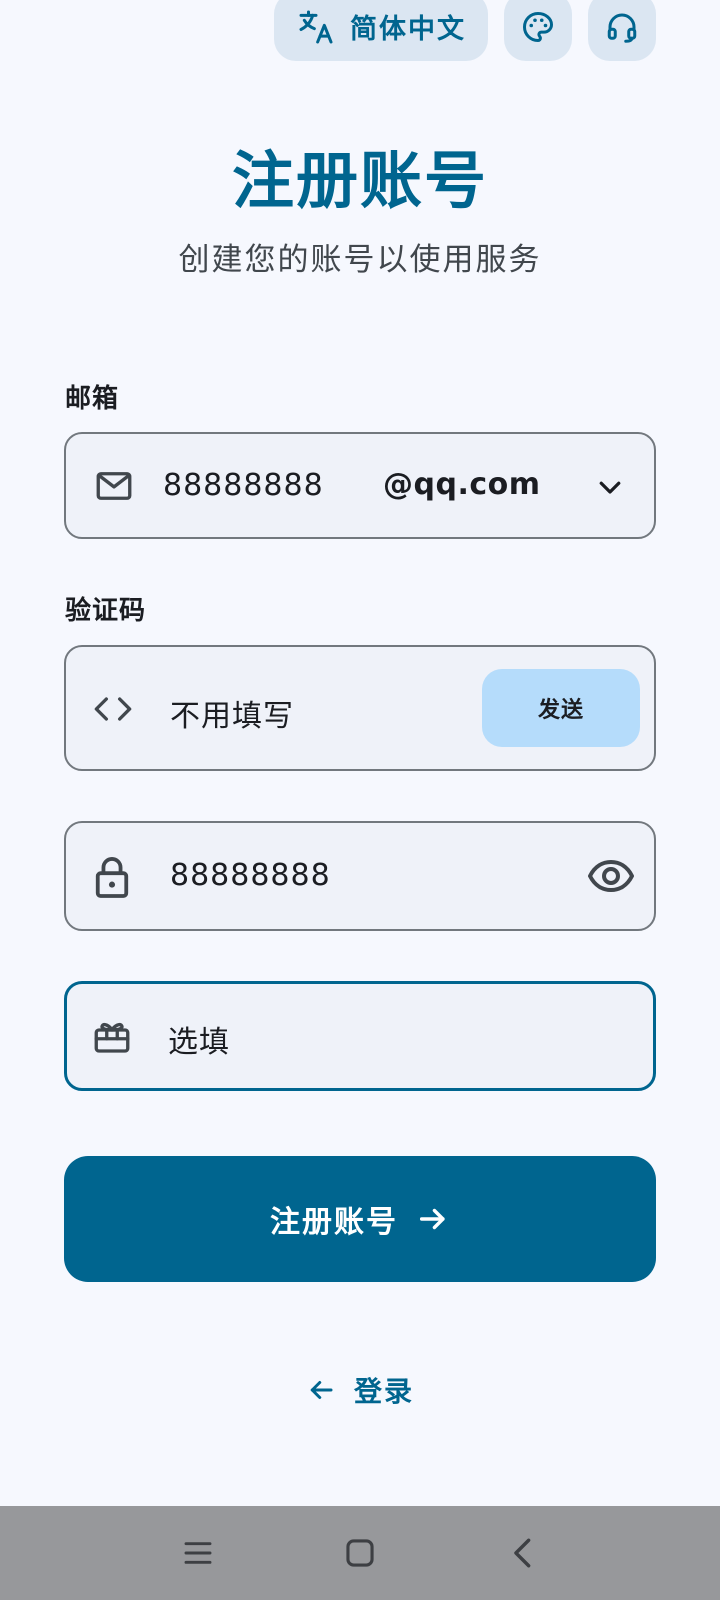  What do you see at coordinates (610, 487) in the screenshot?
I see `chevron-down-icon` at bounding box center [610, 487].